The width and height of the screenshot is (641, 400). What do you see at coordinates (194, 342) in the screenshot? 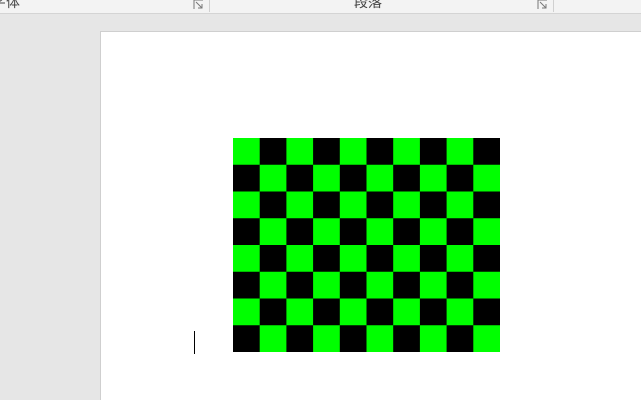
I see `text-cursor` at bounding box center [194, 342].